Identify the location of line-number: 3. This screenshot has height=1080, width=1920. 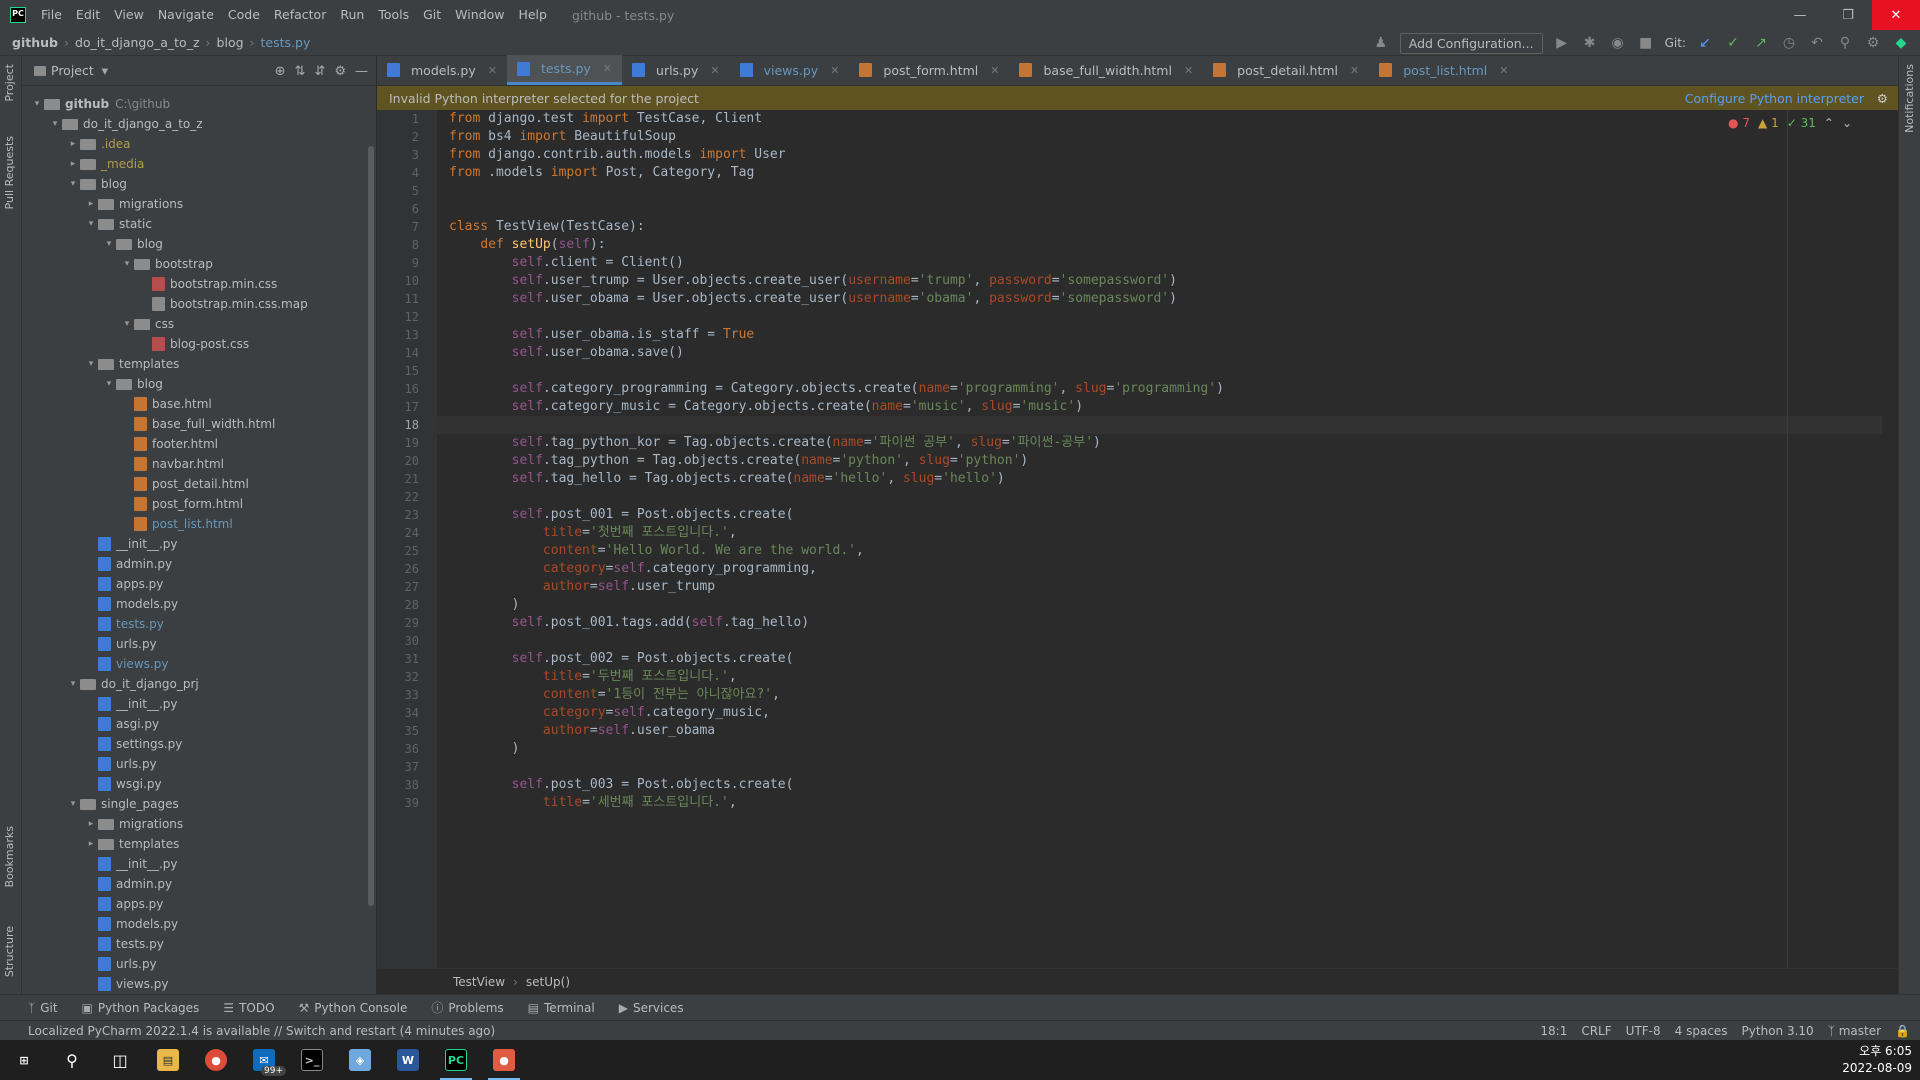
(415, 155).